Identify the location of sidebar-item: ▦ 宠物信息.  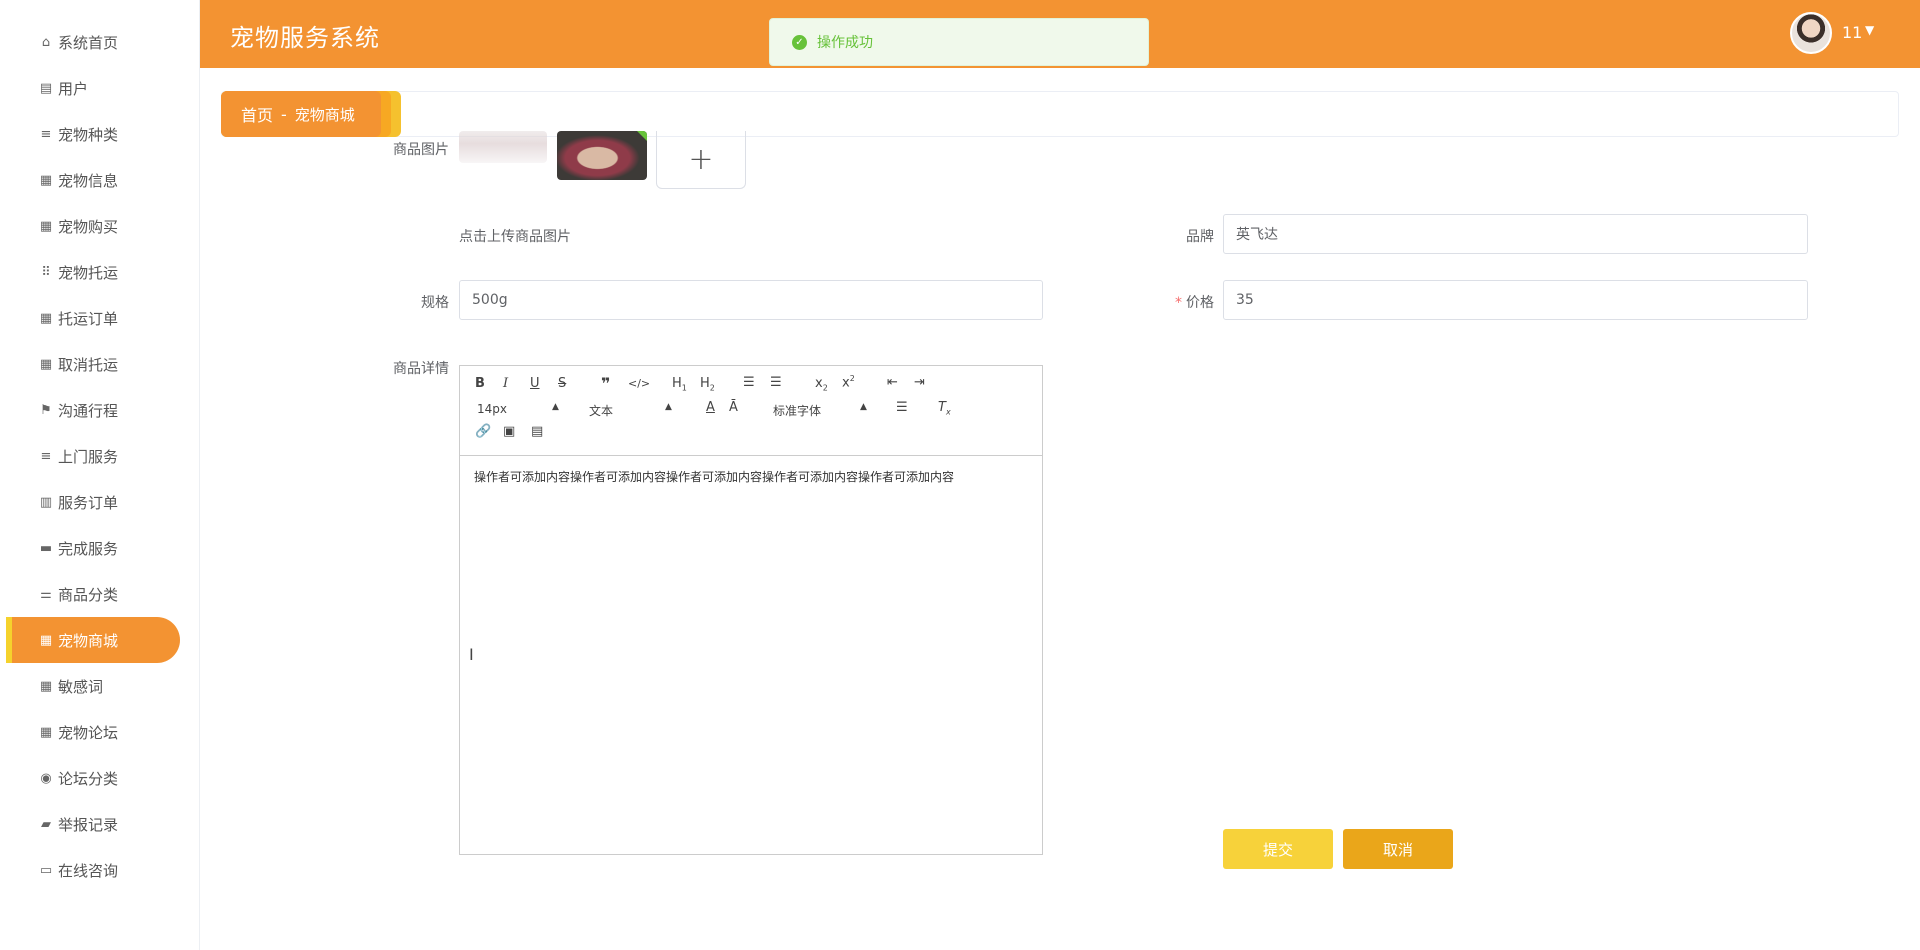
(93, 180).